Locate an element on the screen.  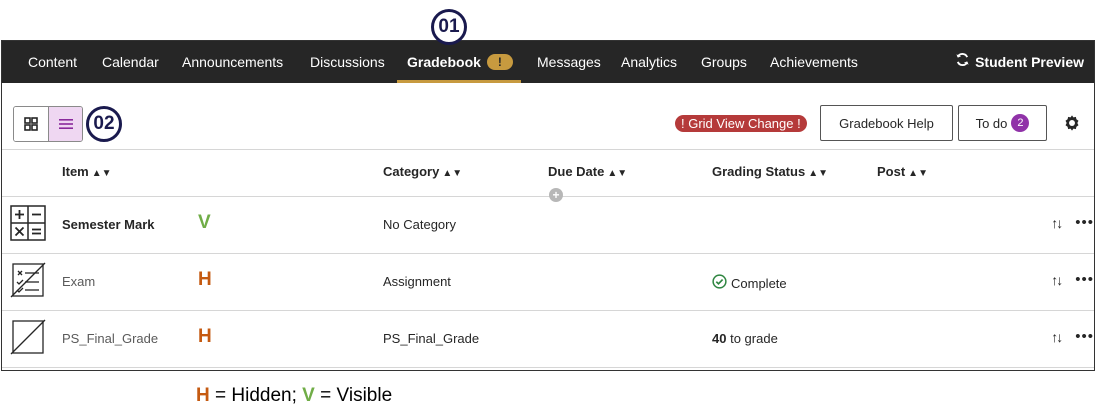
item-name: PS_Final_Grade is located at coordinates (110, 338).